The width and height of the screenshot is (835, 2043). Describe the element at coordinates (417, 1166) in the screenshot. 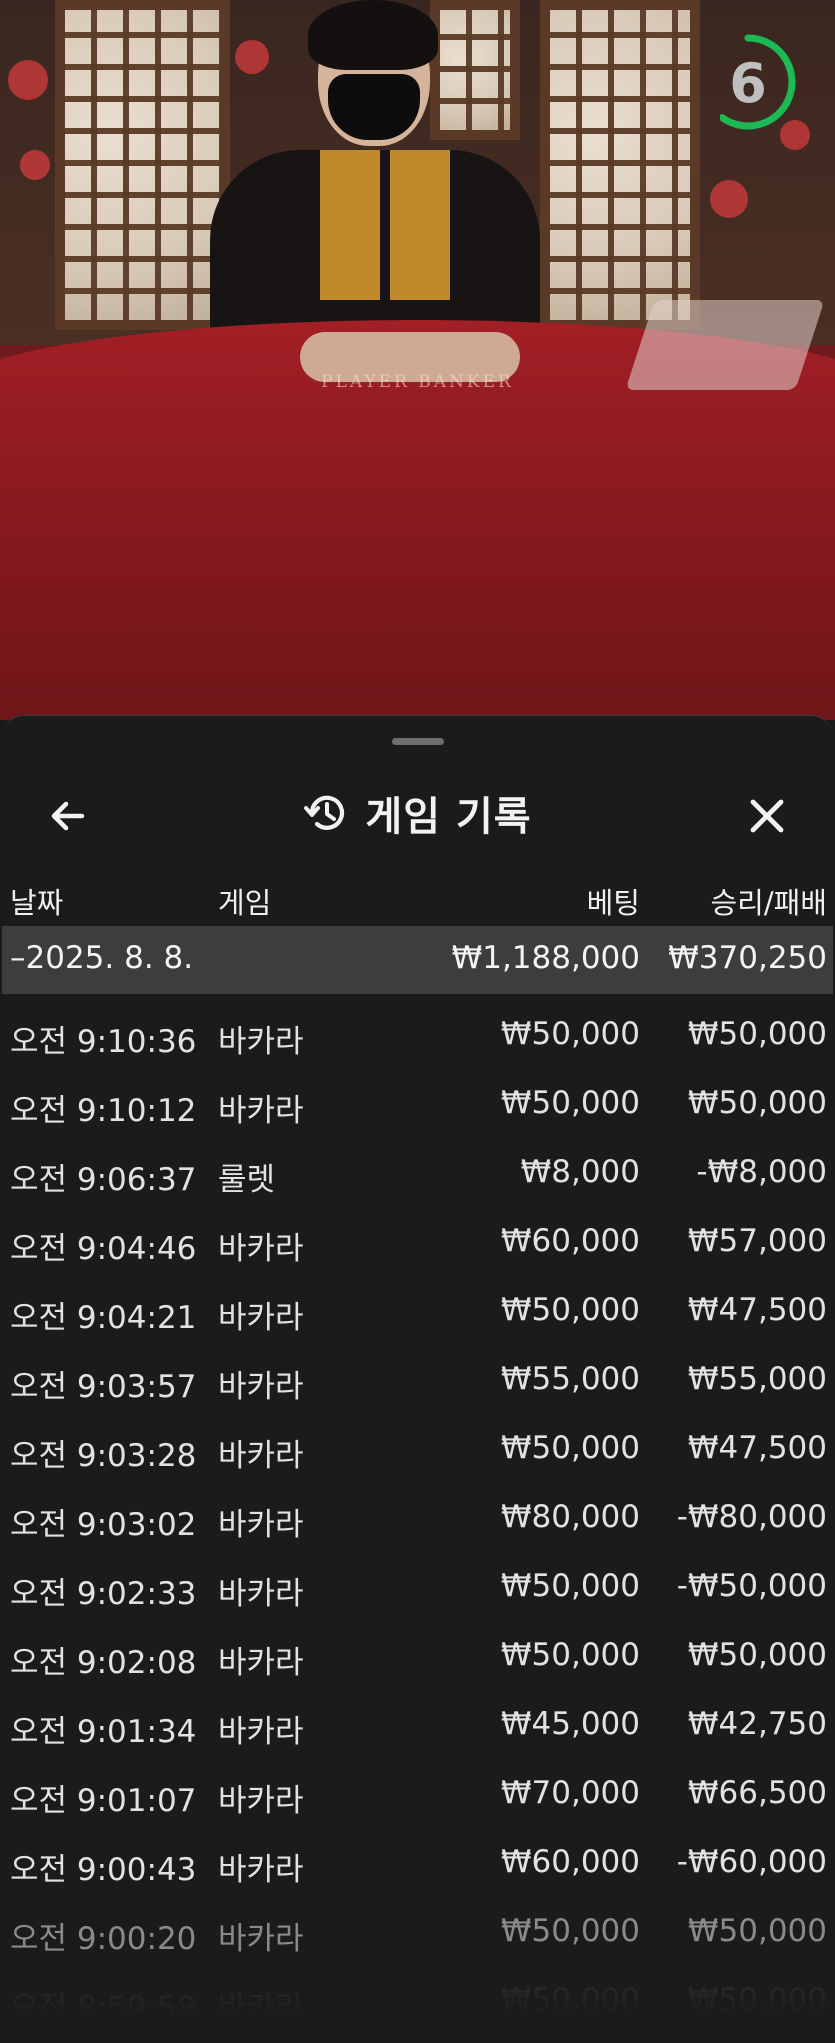

I see `history-row: 오전 9:06:37 룰렛 ₩8,000 -₩8,000` at that location.